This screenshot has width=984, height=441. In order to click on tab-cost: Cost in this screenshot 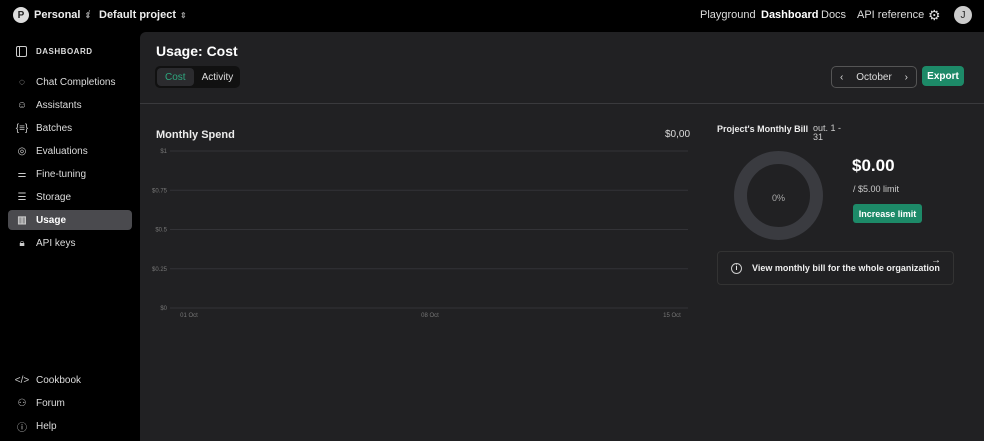, I will do `click(175, 77)`.